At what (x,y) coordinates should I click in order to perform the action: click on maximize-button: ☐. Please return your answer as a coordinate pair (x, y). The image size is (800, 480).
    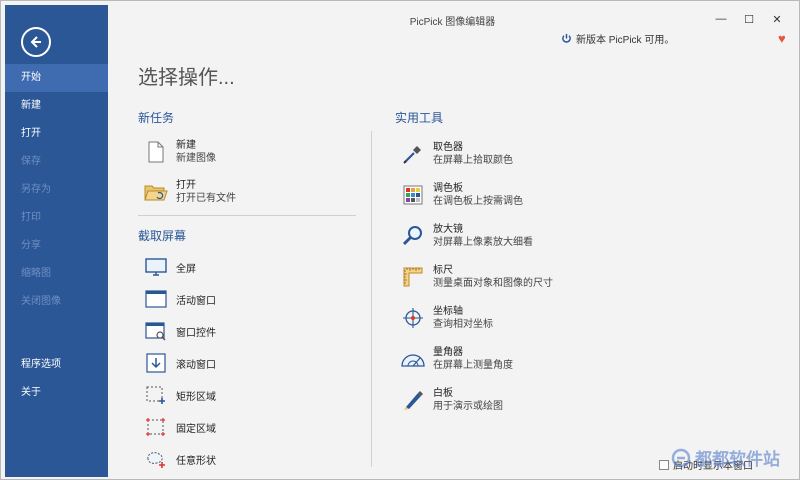
    Looking at the image, I should click on (749, 19).